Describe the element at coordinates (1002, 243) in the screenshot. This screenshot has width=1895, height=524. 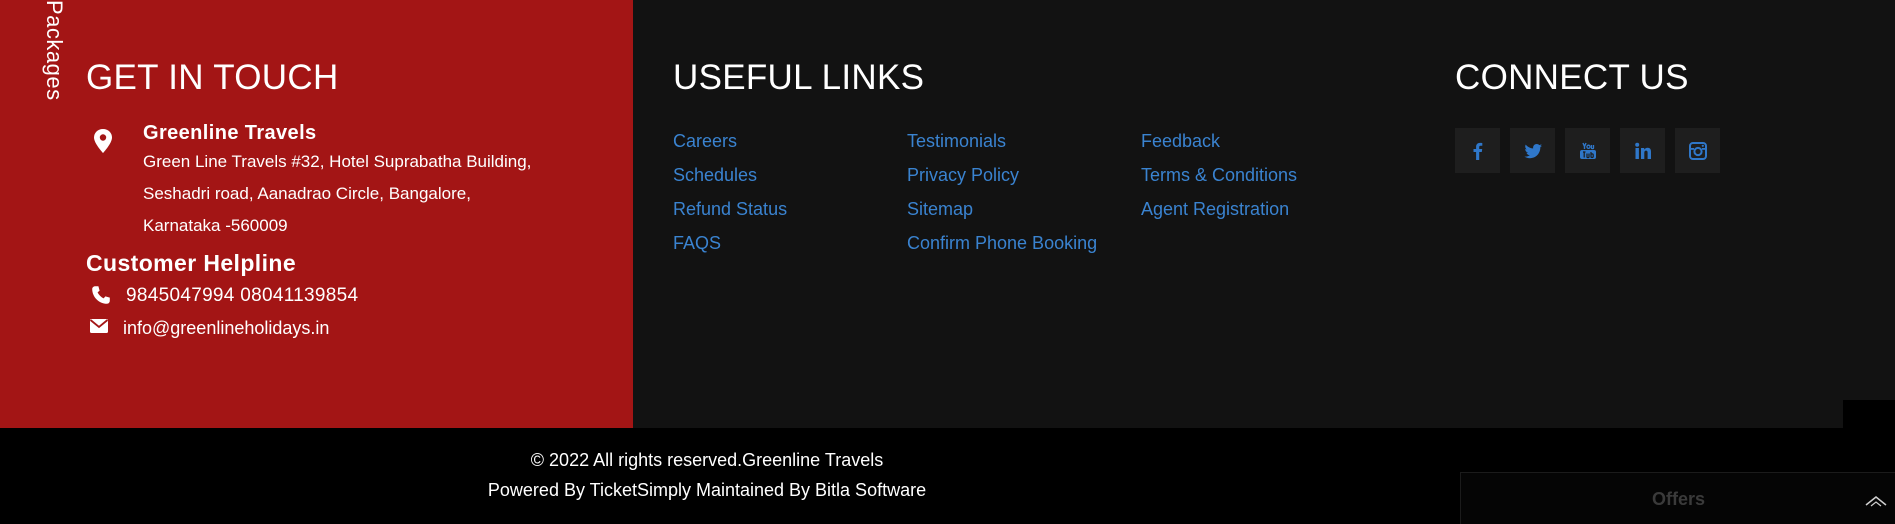
I see `link-confirm-phone-booking: Confirm Phone Booking` at that location.